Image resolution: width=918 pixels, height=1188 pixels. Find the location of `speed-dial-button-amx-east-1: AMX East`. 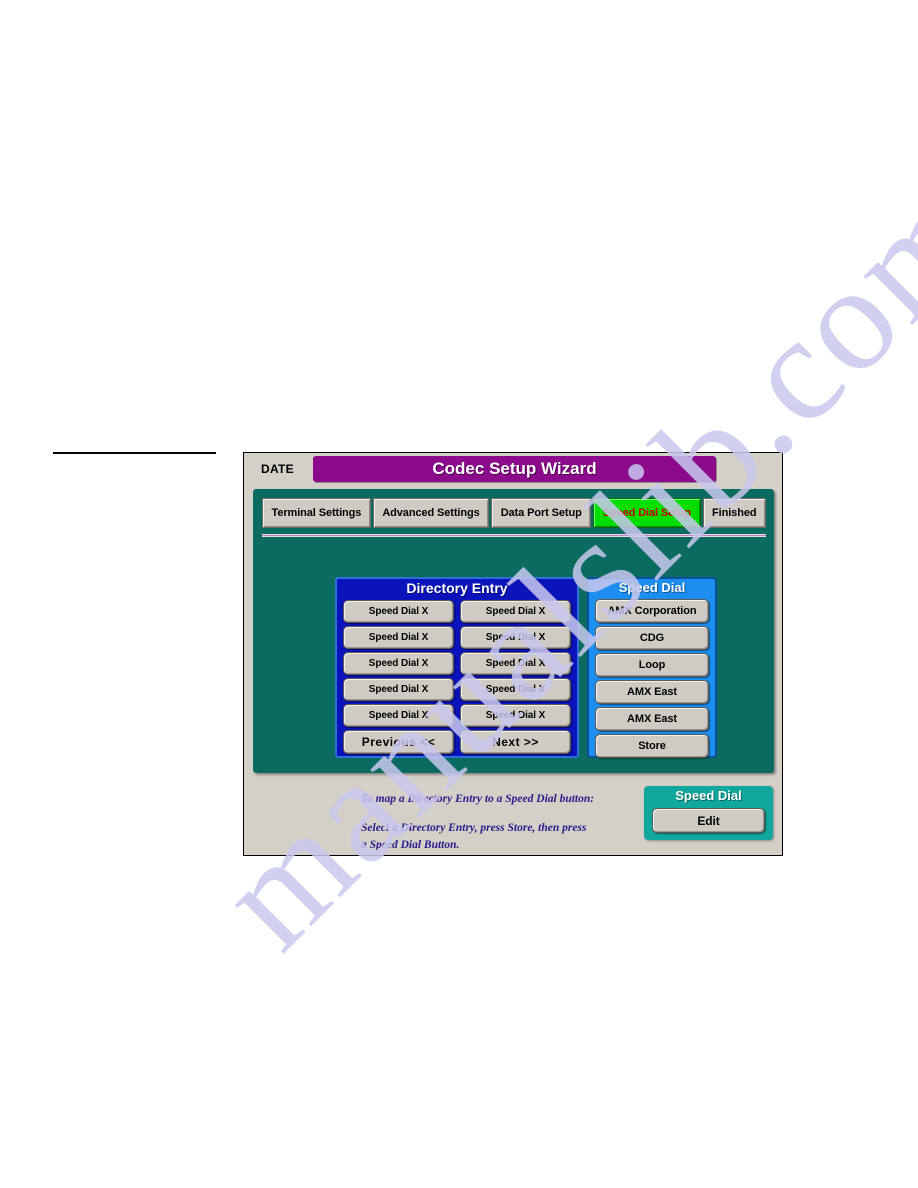

speed-dial-button-amx-east-1: AMX East is located at coordinates (652, 692).